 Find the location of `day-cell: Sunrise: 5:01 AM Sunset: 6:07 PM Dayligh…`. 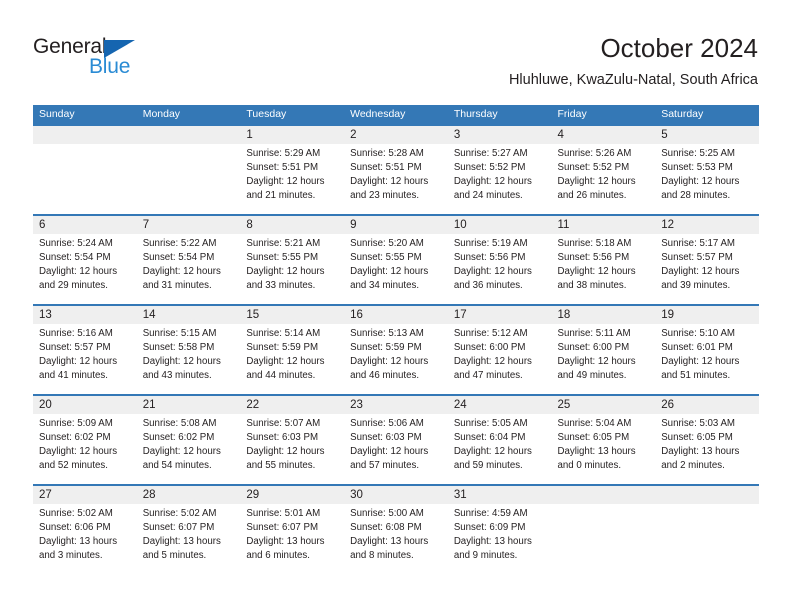

day-cell: Sunrise: 5:01 AM Sunset: 6:07 PM Dayligh… is located at coordinates (292, 538).